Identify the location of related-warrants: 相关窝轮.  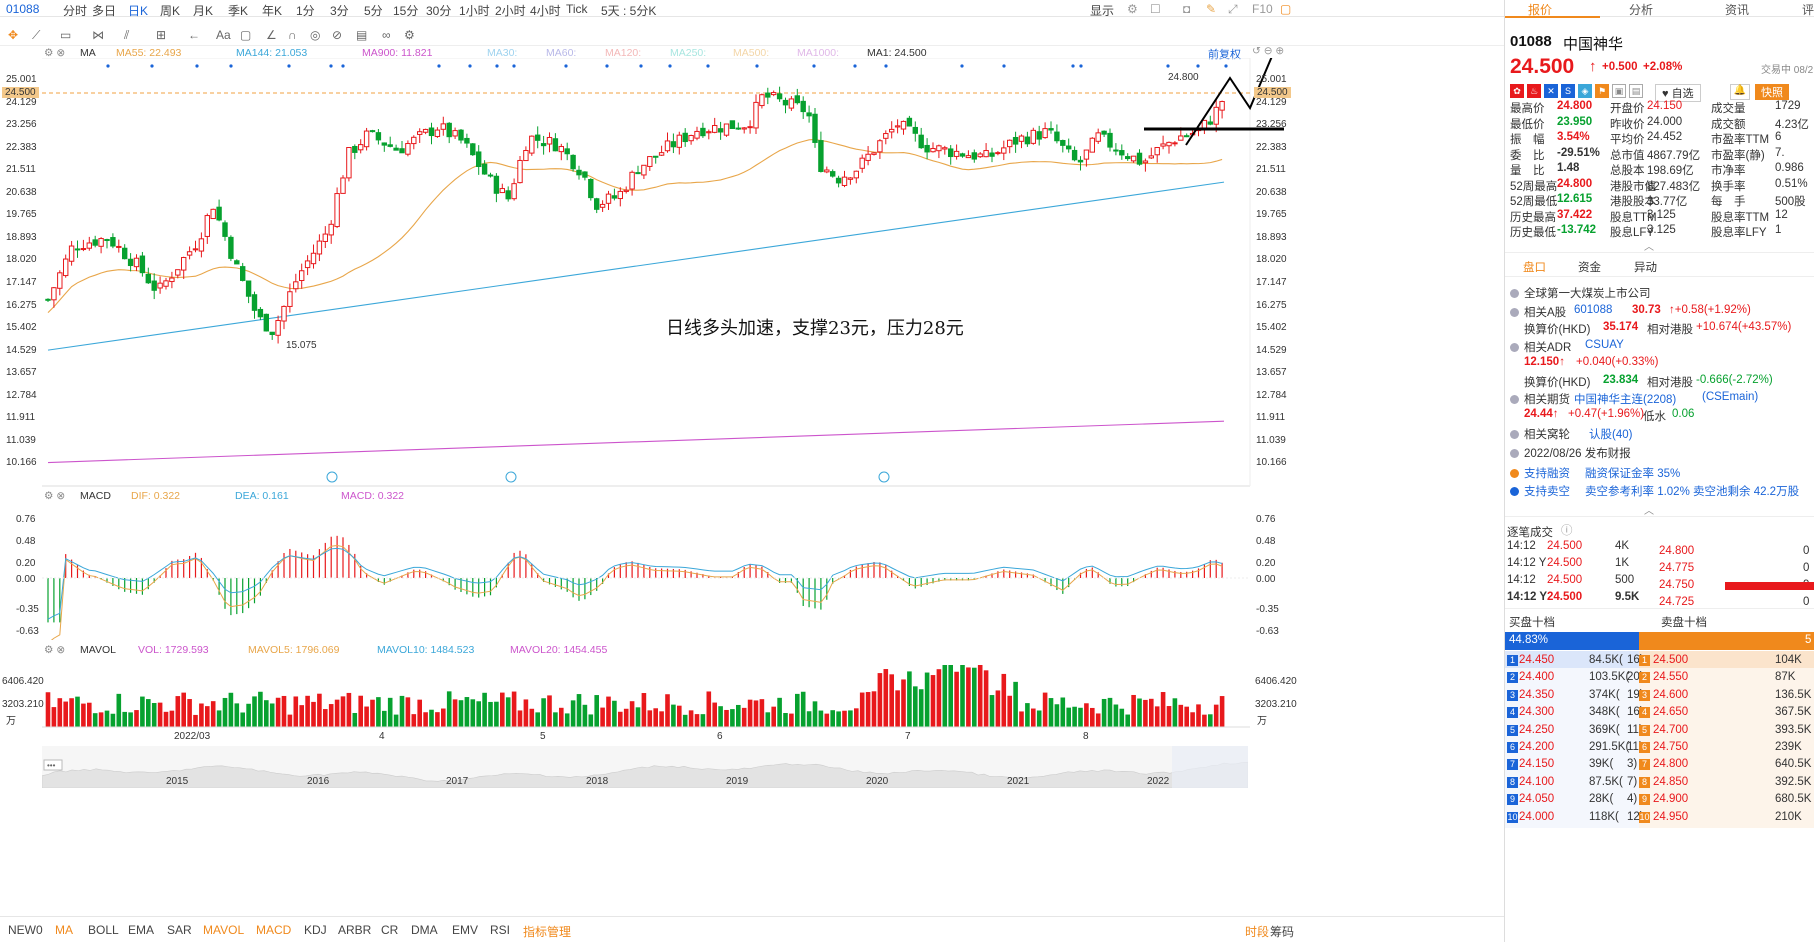
(1540, 434).